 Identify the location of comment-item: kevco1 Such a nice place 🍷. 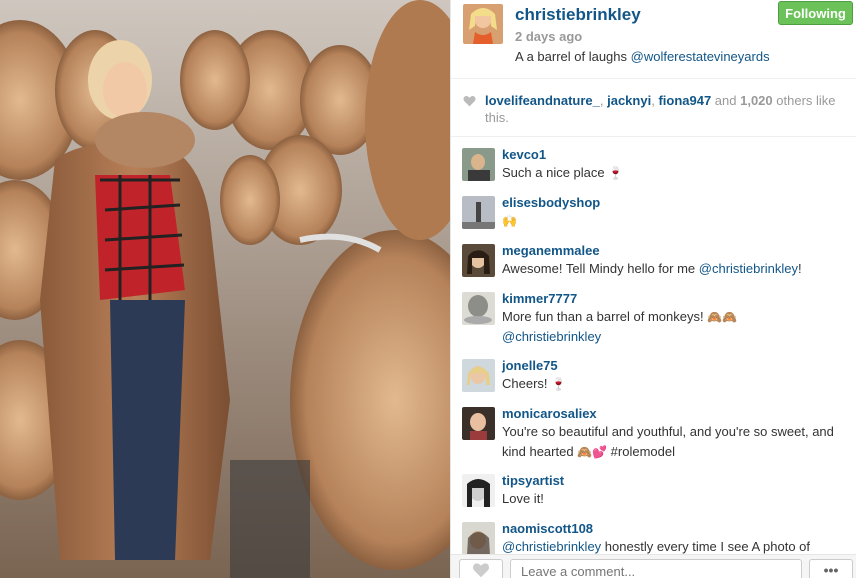
(653, 165).